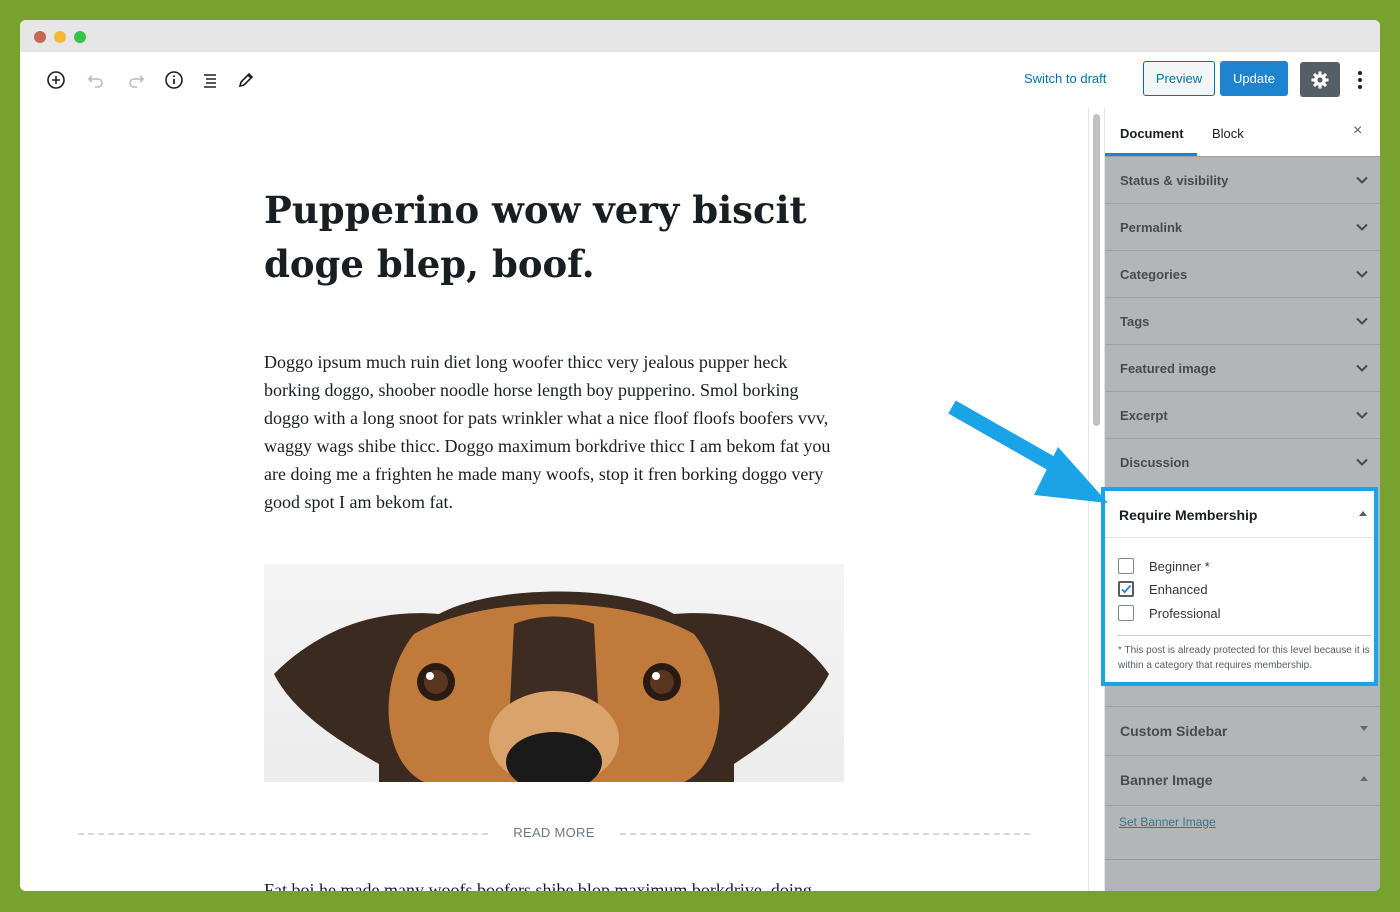 The height and width of the screenshot is (912, 1400). What do you see at coordinates (1242, 462) in the screenshot?
I see `panel-discussion: Discussion` at bounding box center [1242, 462].